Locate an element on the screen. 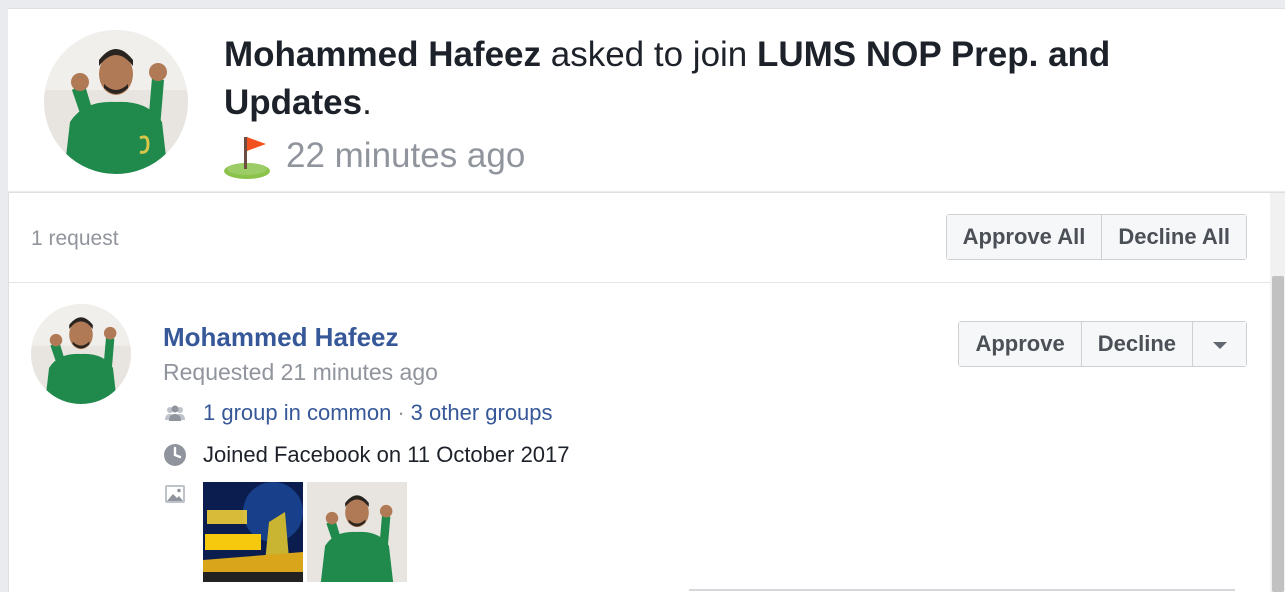  photo-thumbnail-zalmi is located at coordinates (253, 532).